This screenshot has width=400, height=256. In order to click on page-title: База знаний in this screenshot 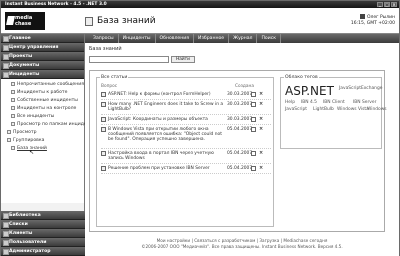, I will do `click(126, 21)`.